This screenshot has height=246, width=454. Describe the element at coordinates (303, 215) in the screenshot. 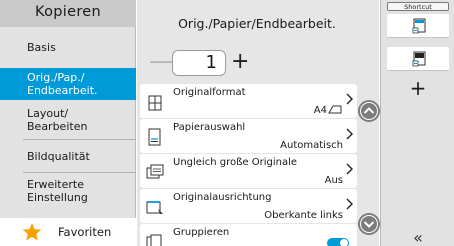

I see `setting-value: Oberkante links` at that location.